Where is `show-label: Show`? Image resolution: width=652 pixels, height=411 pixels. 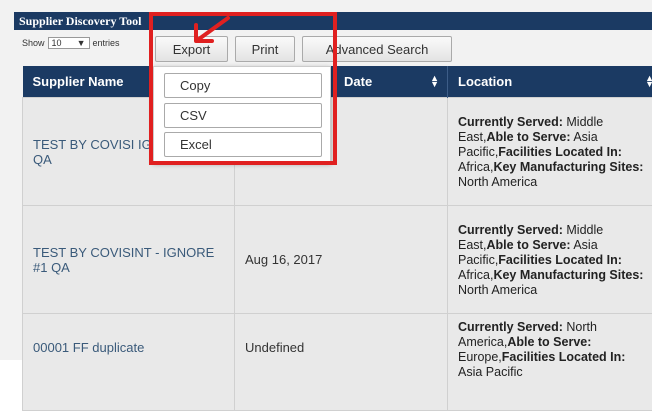
show-label: Show is located at coordinates (33, 43).